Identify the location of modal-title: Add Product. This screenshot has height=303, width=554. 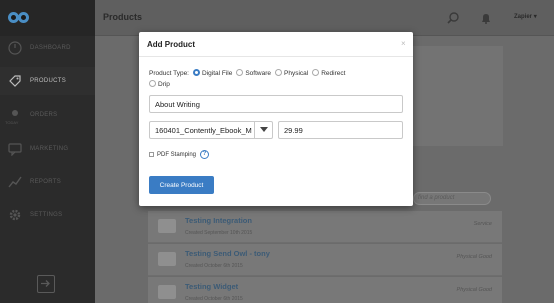
(171, 44).